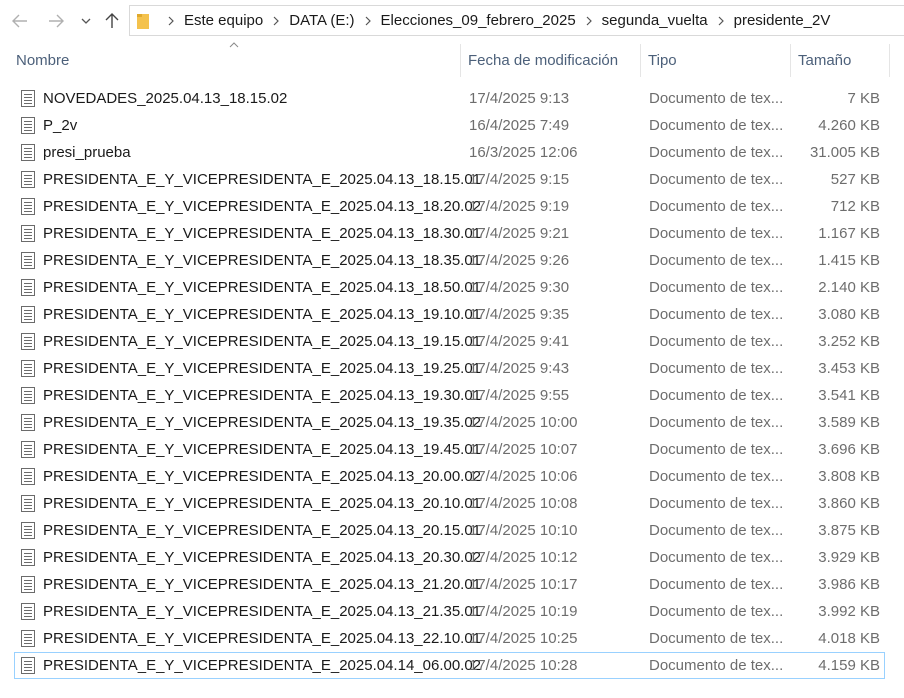  Describe the element at coordinates (223, 20) in the screenshot. I see `breadcrumb-este-equipo: Este equipo` at that location.